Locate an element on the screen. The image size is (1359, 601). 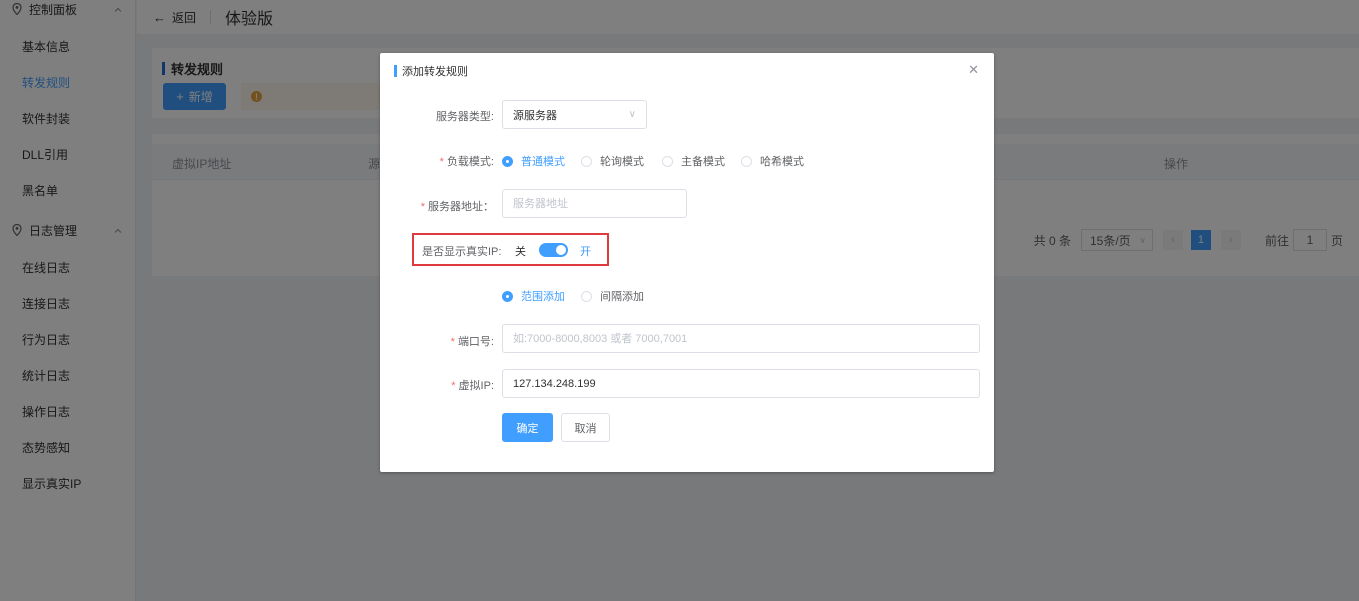
chevron-down-icon: ∨ is located at coordinates (632, 114).